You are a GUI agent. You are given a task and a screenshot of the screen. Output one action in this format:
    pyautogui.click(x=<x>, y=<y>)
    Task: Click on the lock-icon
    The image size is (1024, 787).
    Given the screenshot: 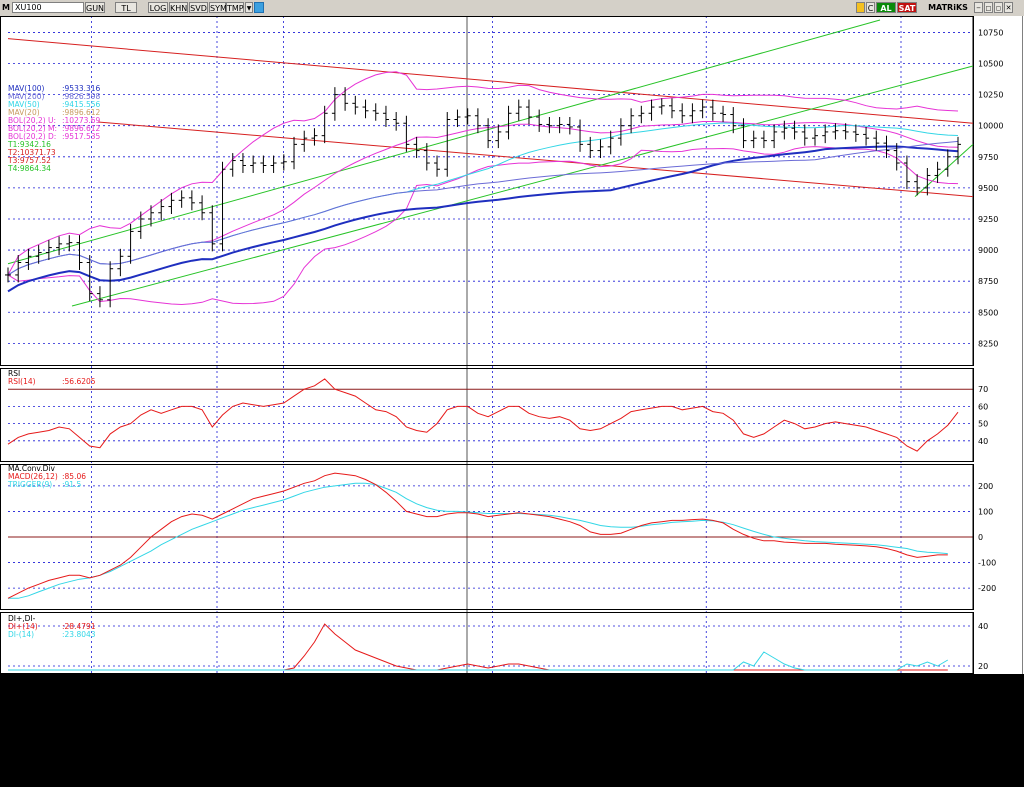 What is the action you would take?
    pyautogui.click(x=860, y=7)
    